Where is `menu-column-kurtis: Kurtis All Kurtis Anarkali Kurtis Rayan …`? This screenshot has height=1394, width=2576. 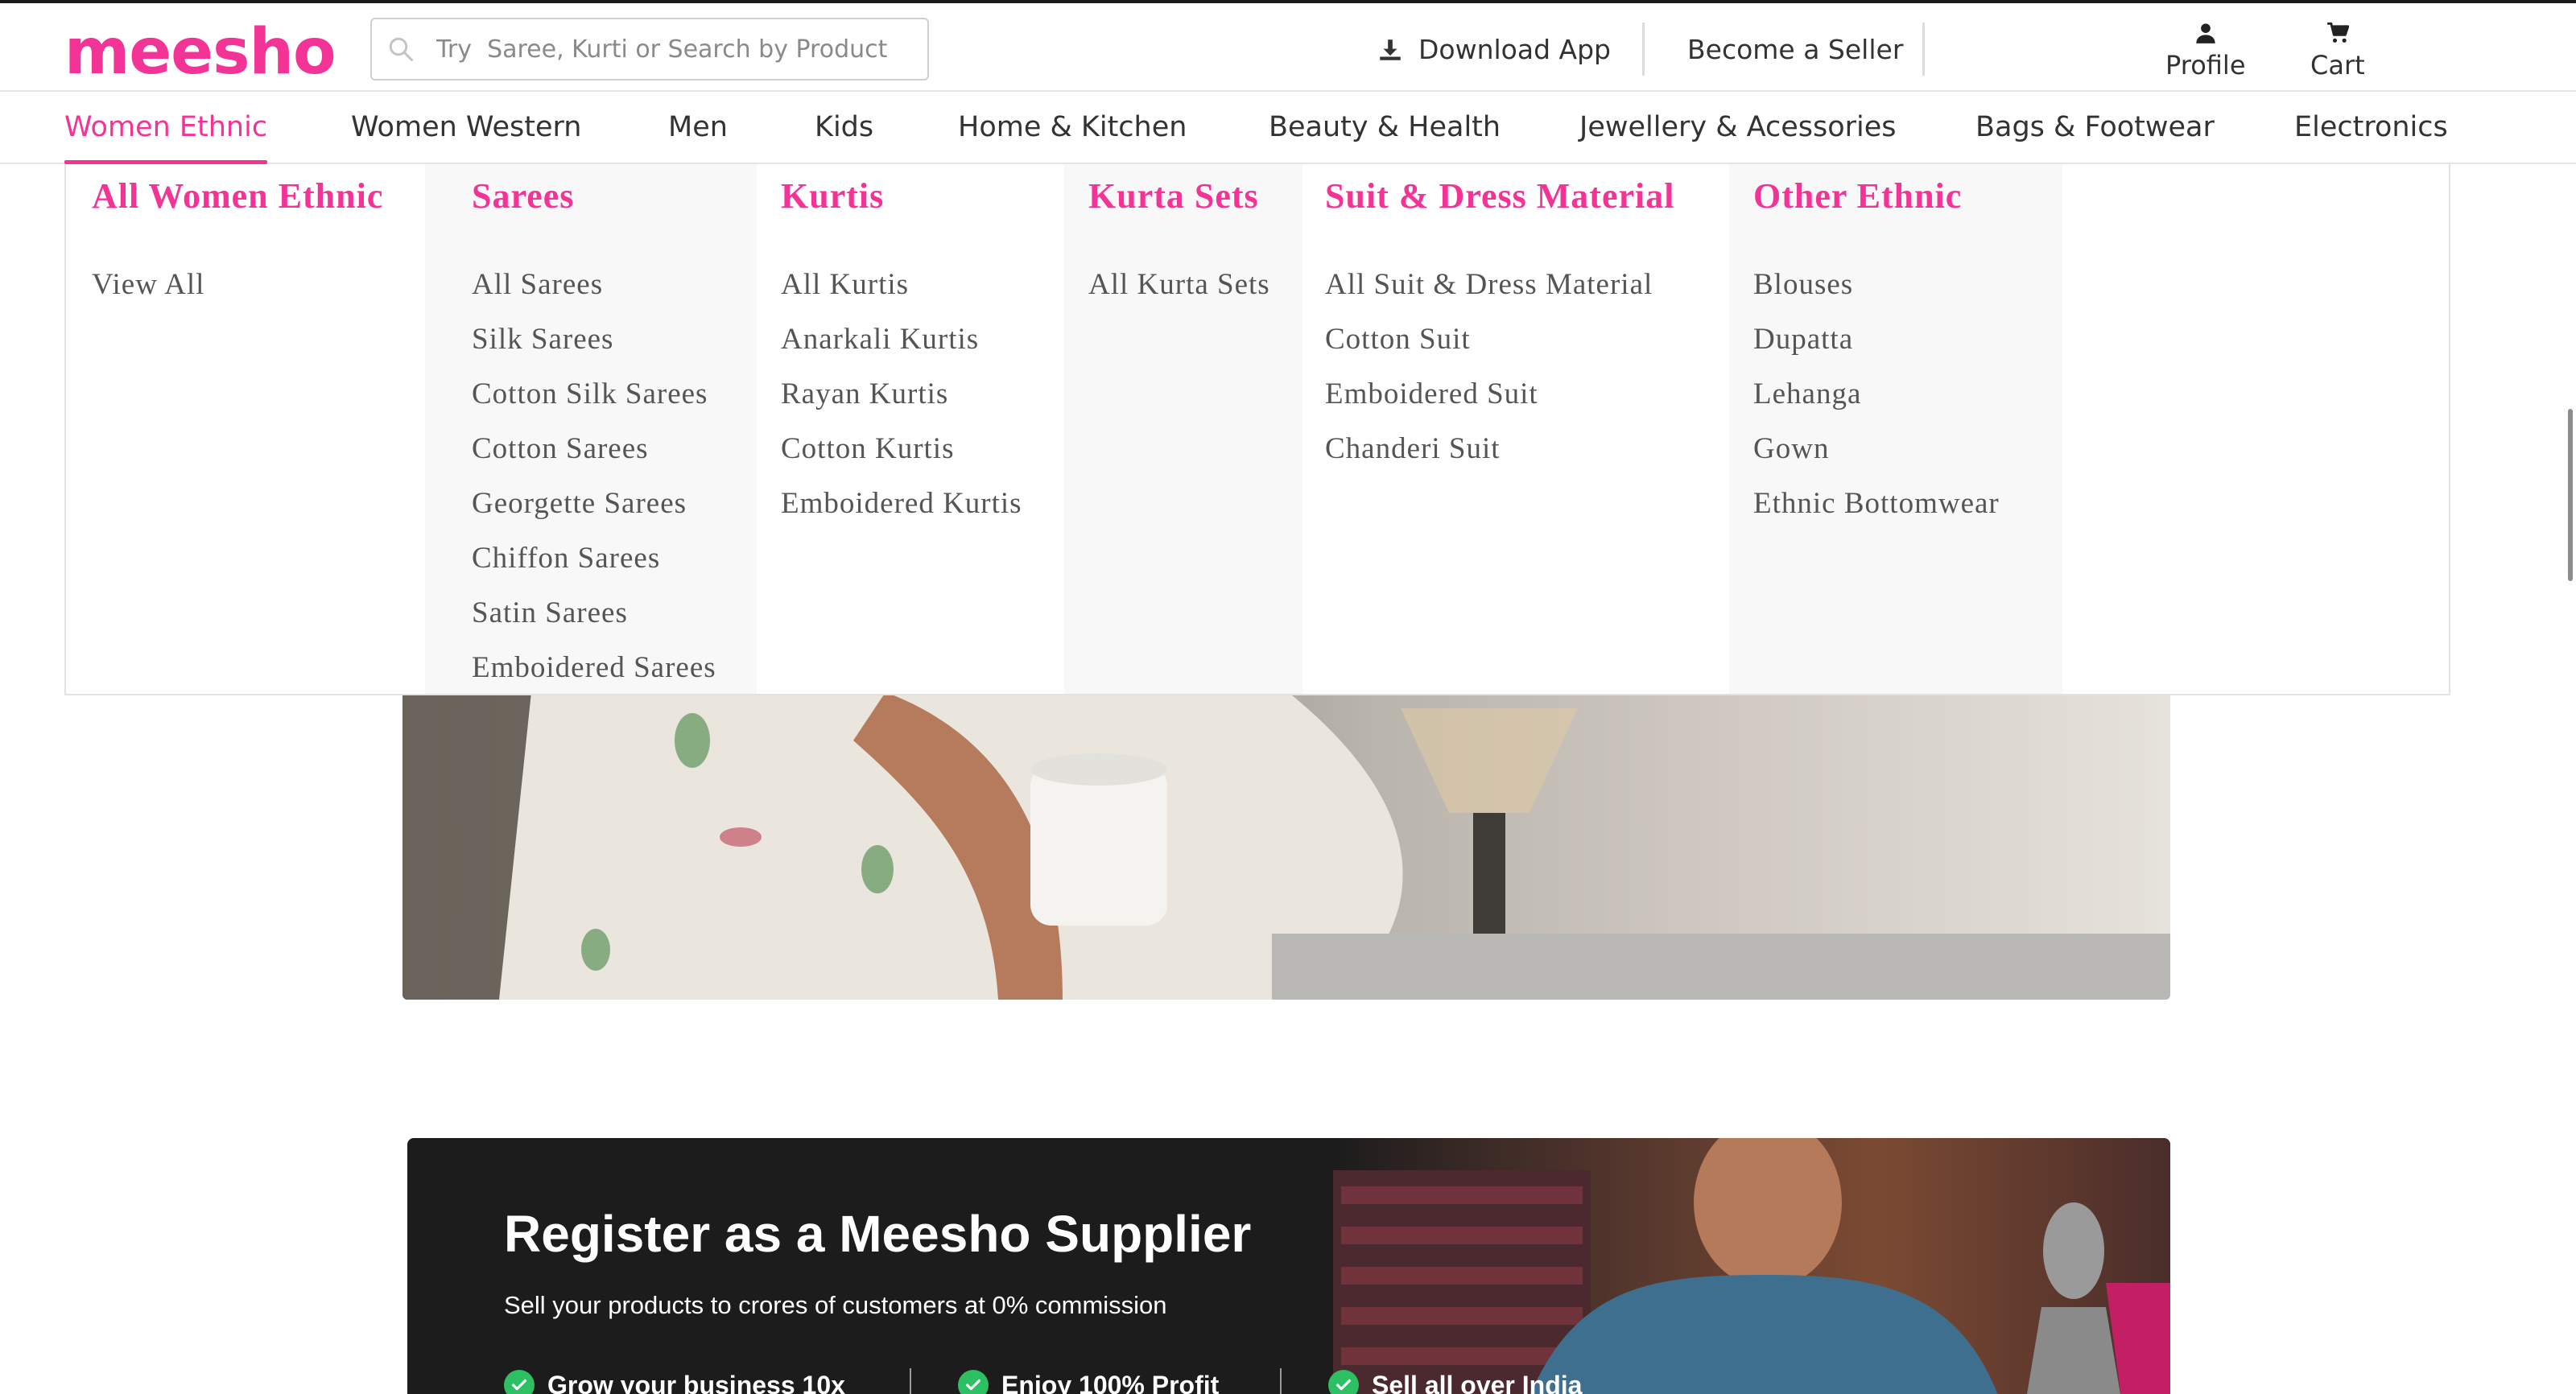 menu-column-kurtis: Kurtis All Kurtis Anarkali Kurtis Rayan … is located at coordinates (910, 429).